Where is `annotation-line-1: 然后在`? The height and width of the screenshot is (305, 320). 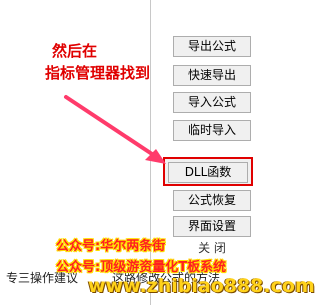 annotation-line-1: 然后在 is located at coordinates (75, 51).